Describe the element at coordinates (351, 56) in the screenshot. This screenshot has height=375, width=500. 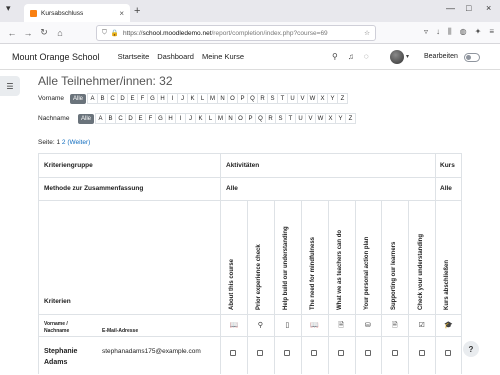
I see `bell-icon: ♫` at that location.